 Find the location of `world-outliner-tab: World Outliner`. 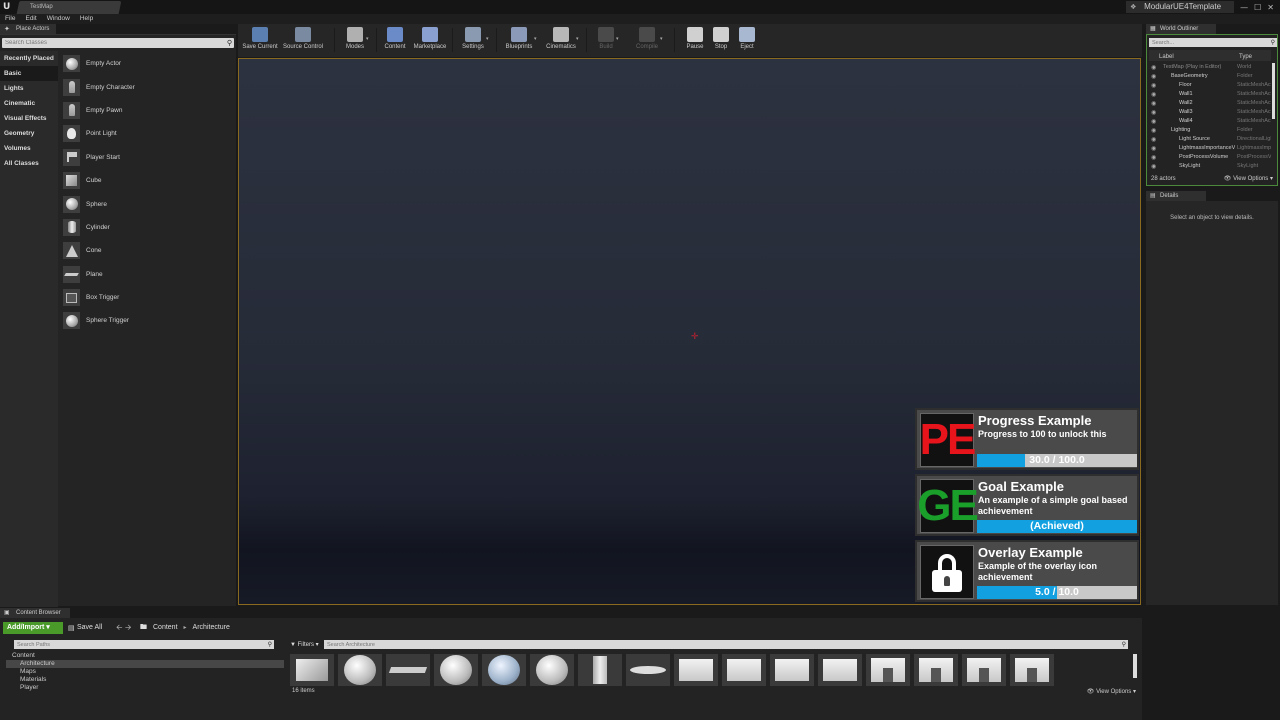

world-outliner-tab: World Outliner is located at coordinates (1181, 29).